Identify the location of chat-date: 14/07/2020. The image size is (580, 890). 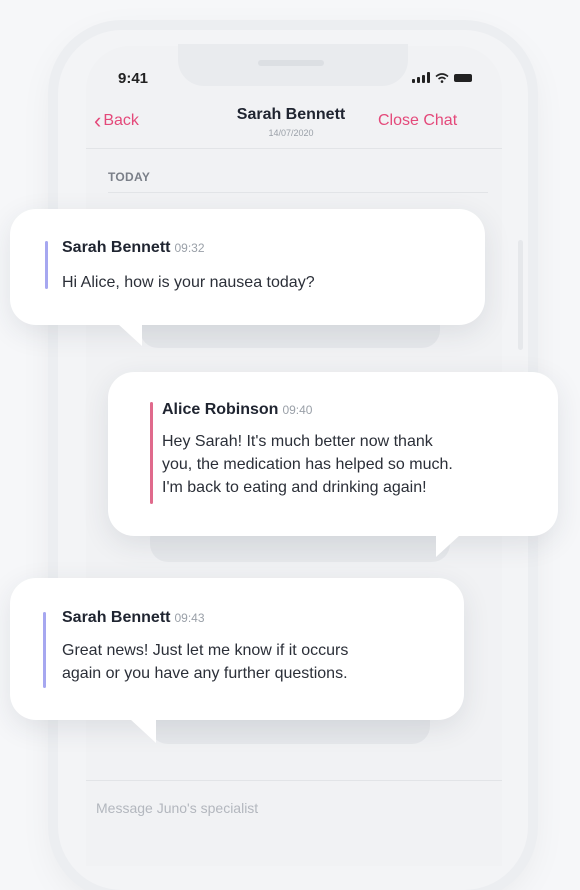
(291, 133).